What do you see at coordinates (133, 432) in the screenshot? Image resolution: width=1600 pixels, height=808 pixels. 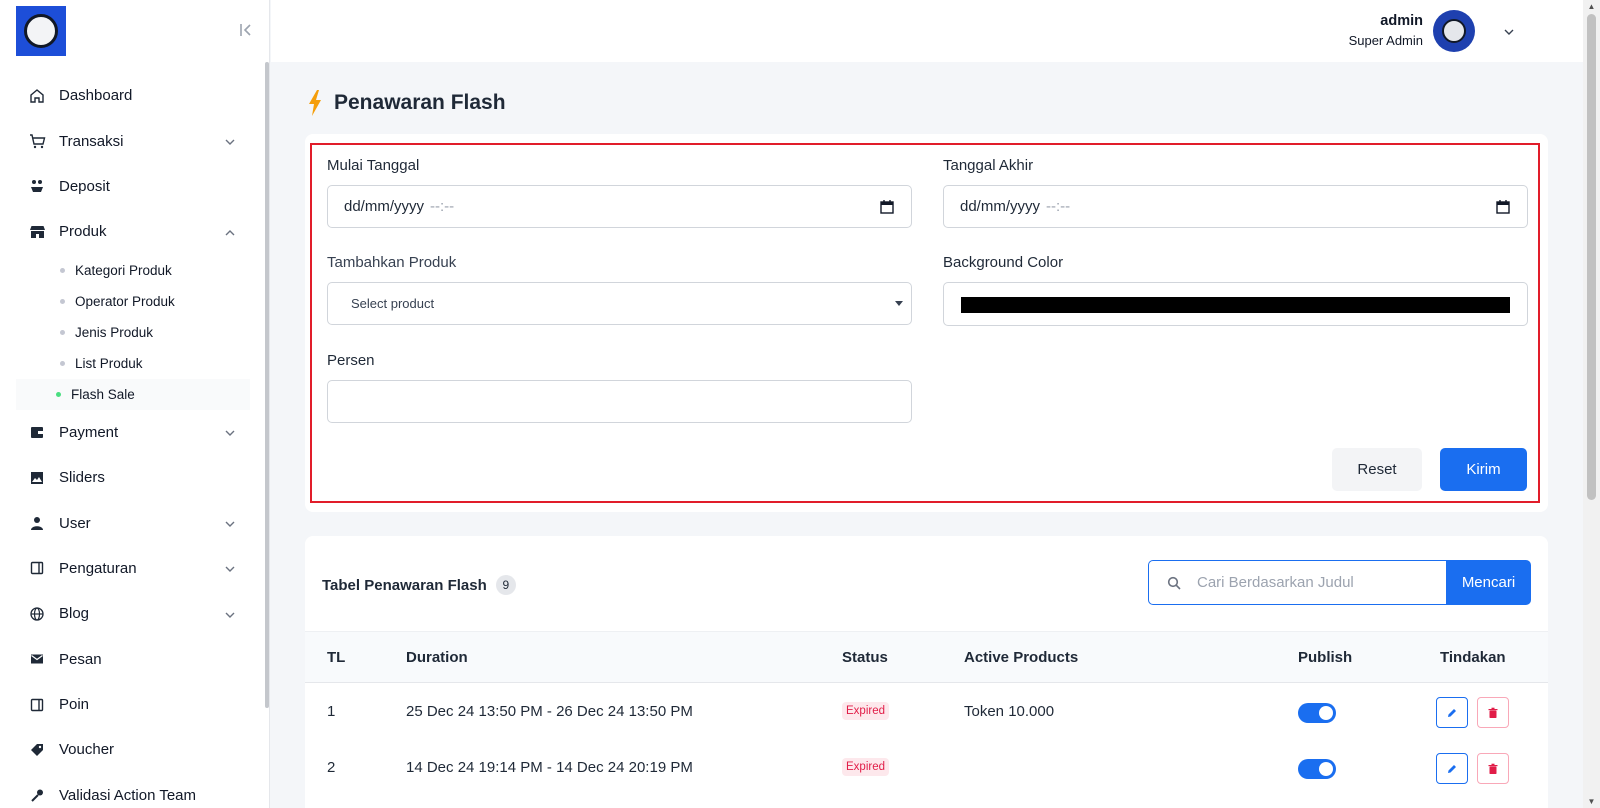 I see `sidebar-item-payment: Payment` at bounding box center [133, 432].